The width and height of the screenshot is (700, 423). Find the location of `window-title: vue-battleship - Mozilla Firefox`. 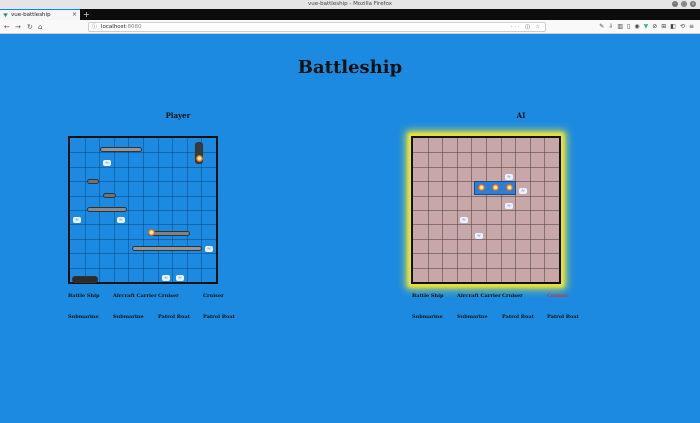

window-title: vue-battleship - Mozilla Firefox is located at coordinates (350, 4).